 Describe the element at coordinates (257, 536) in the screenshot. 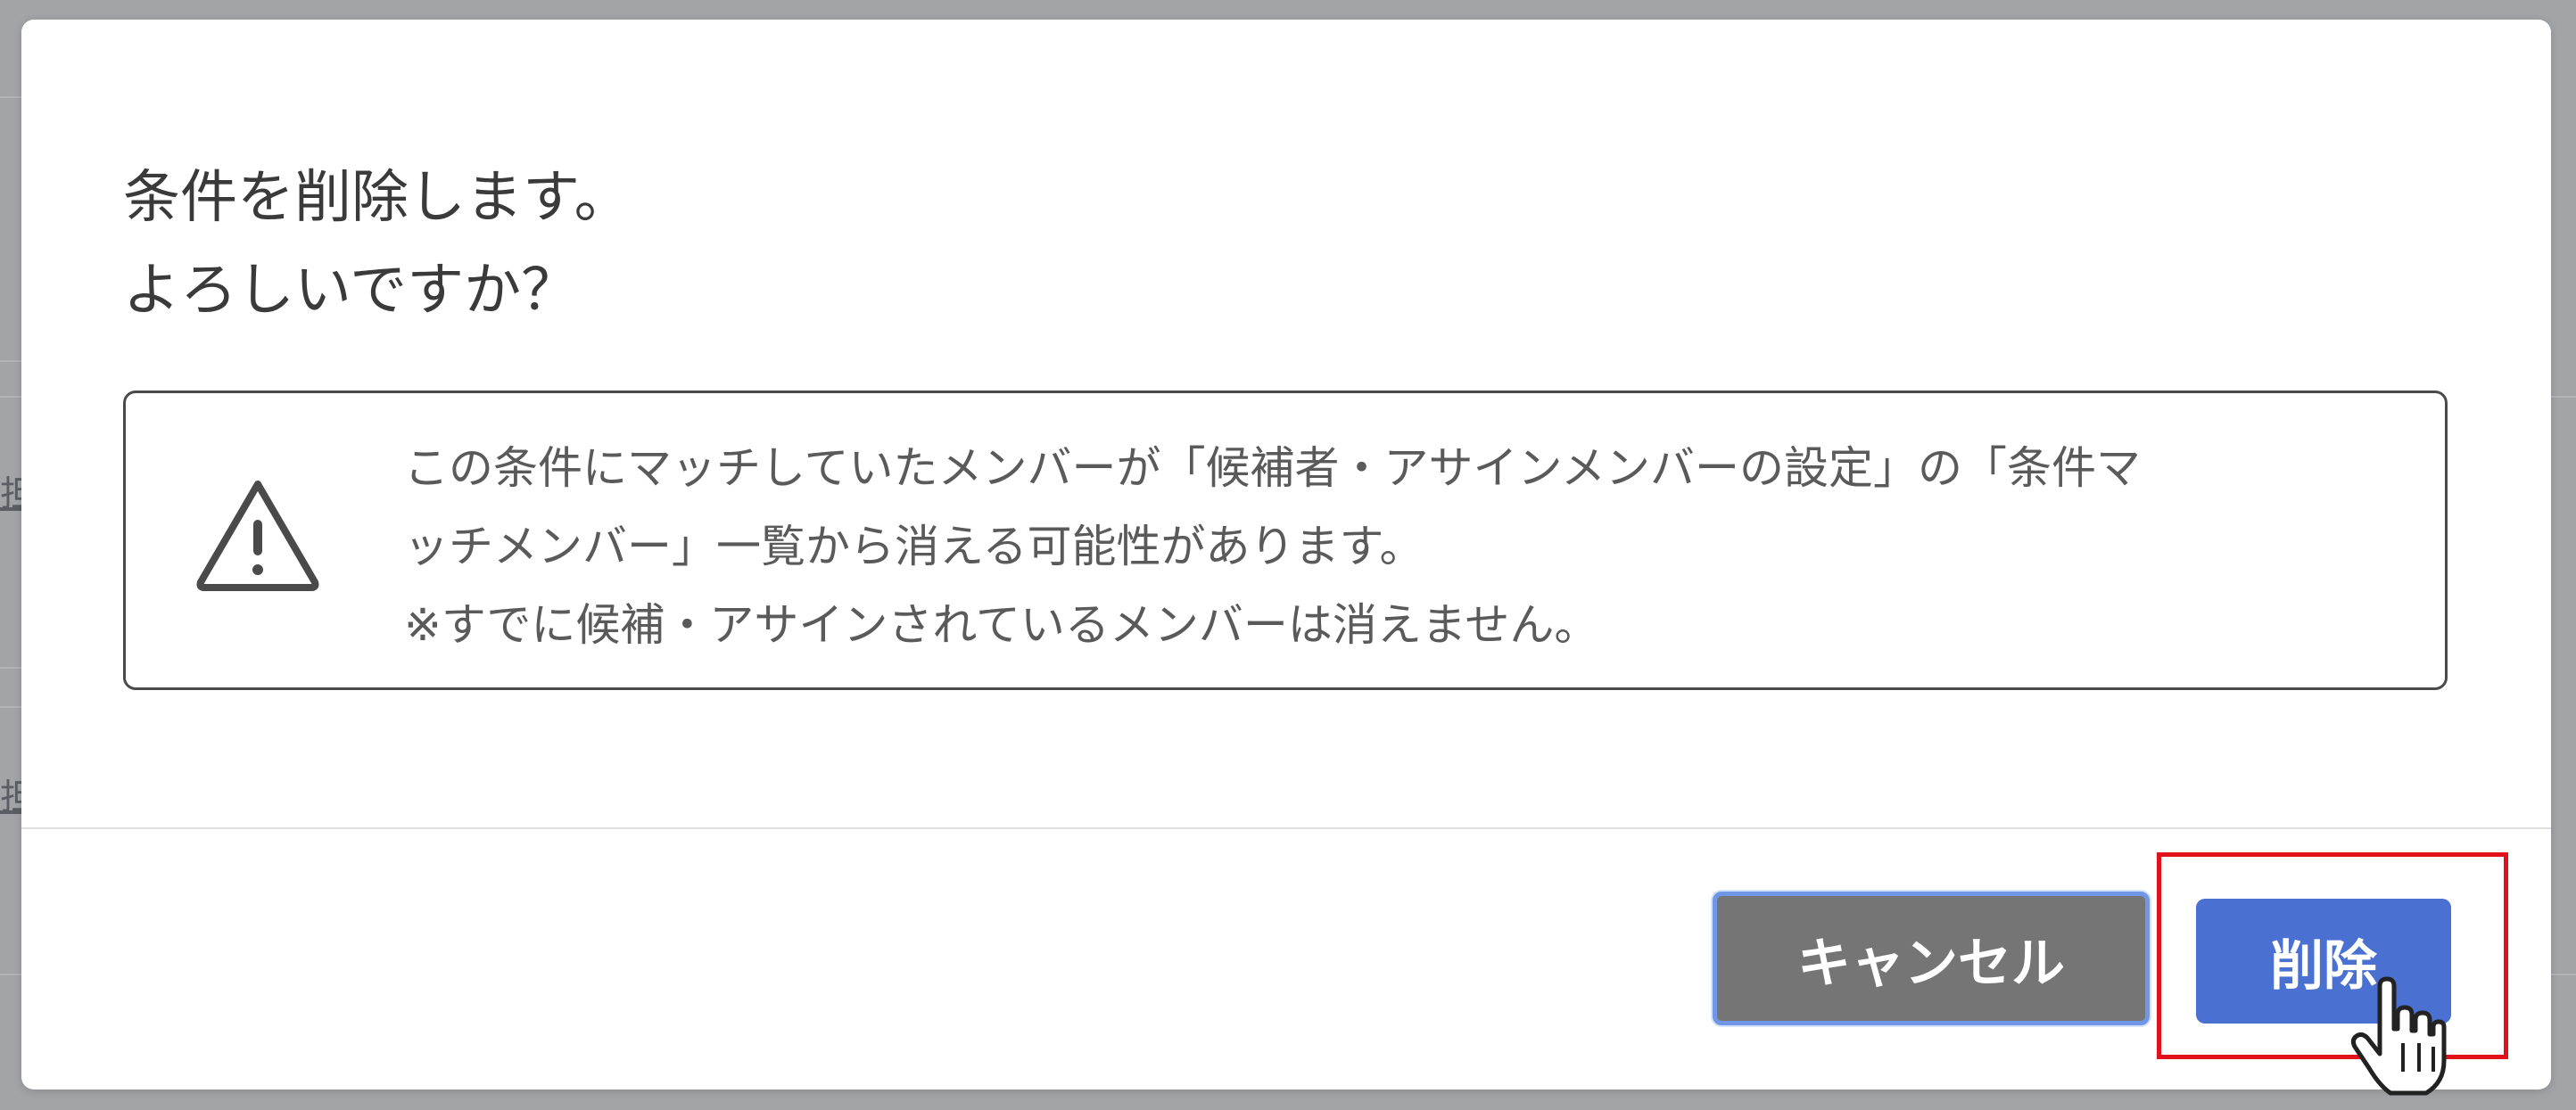

I see `warning-triangle-icon` at that location.